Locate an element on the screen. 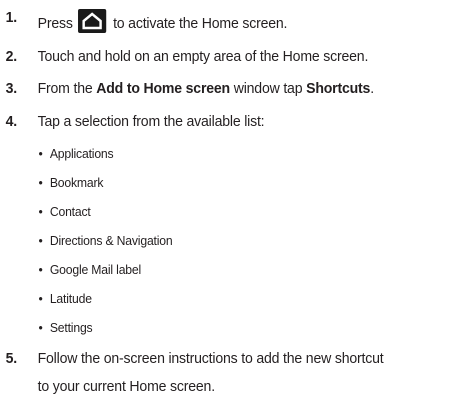 The width and height of the screenshot is (468, 405). step-text: Tap a selection from the available list: is located at coordinates (151, 121).